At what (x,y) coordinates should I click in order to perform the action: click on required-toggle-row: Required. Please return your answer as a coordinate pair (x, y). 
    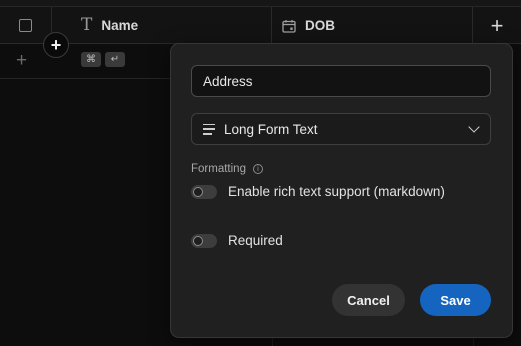
    Looking at the image, I should click on (237, 240).